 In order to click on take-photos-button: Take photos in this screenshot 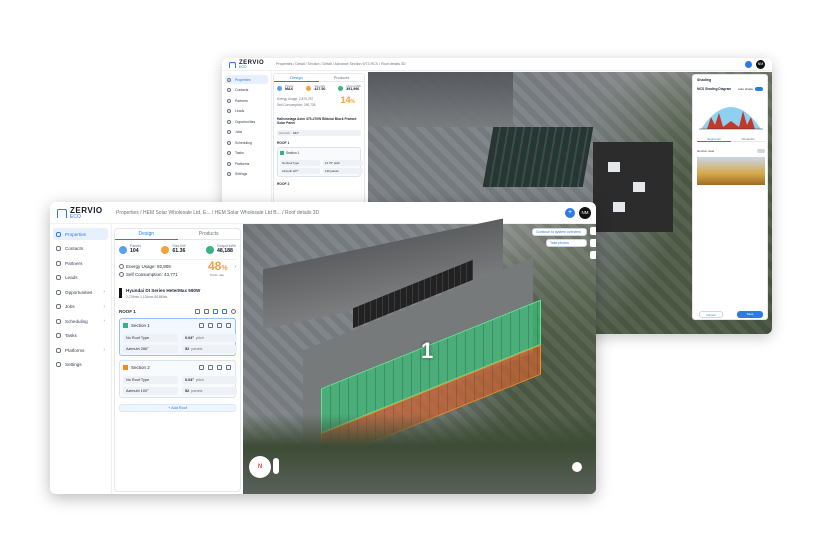, I will do `click(566, 243)`.